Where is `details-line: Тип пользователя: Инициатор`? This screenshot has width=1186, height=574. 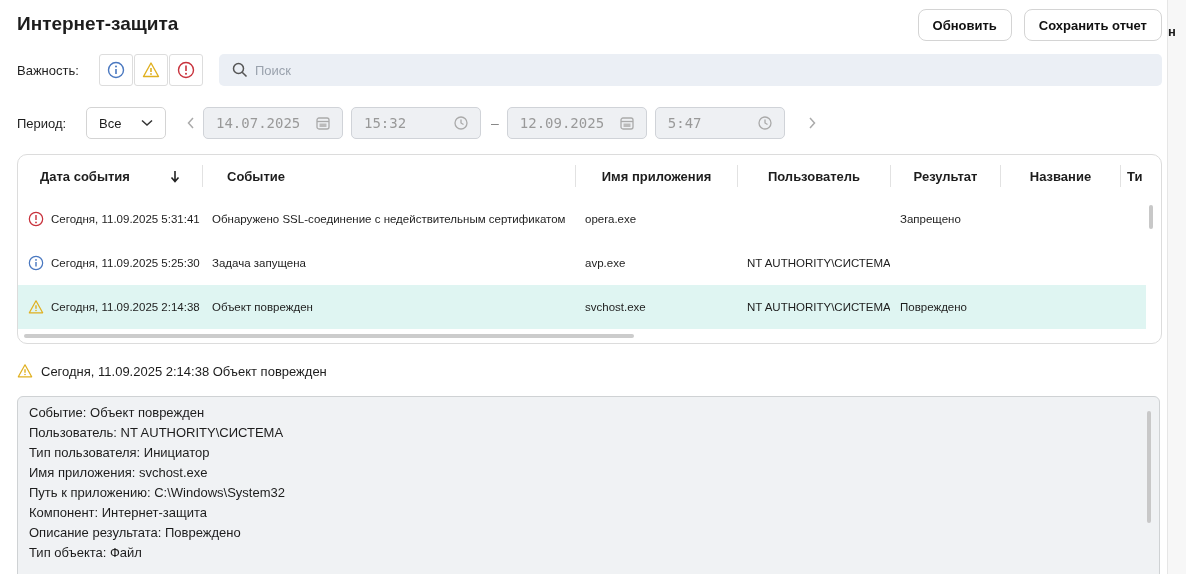 details-line: Тип пользователя: Инициатор is located at coordinates (120, 453).